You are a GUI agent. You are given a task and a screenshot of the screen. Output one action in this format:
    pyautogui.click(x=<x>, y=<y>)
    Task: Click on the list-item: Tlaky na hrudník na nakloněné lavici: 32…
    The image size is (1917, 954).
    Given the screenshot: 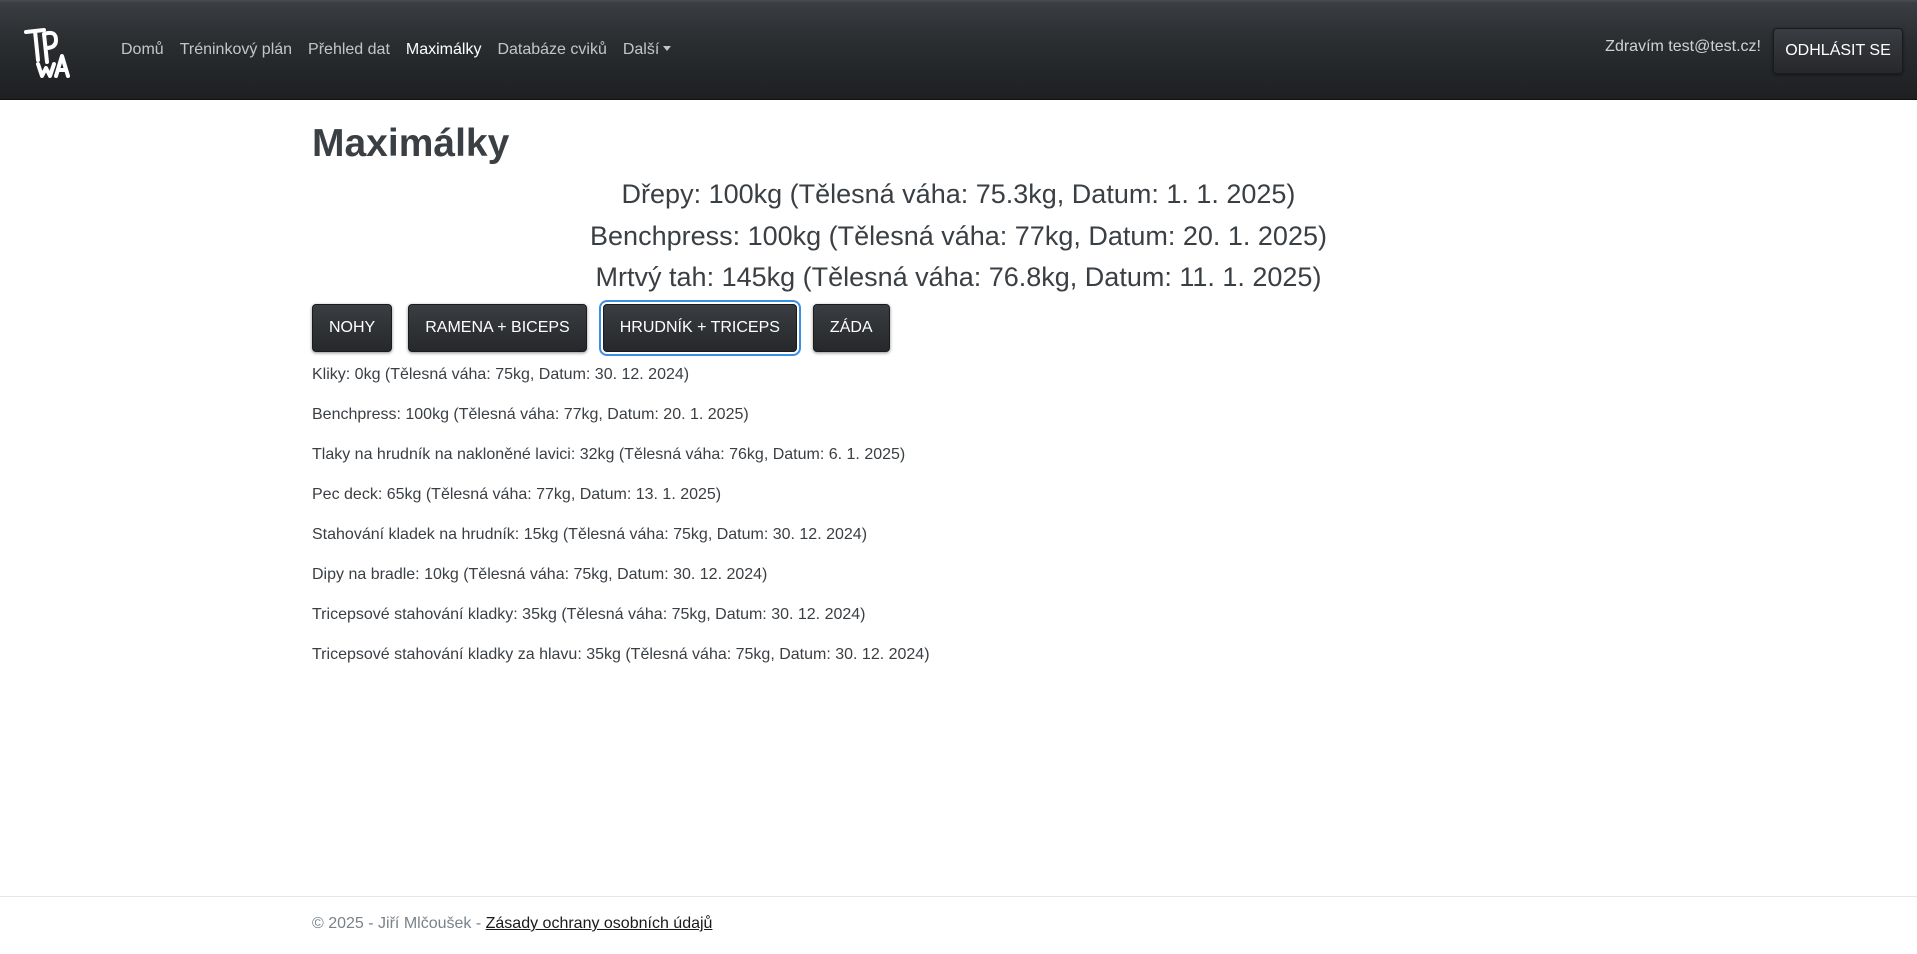 What is the action you would take?
    pyautogui.click(x=609, y=454)
    